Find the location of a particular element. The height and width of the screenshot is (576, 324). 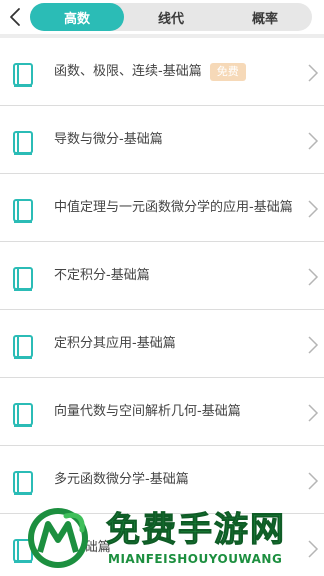

site-logo is located at coordinates (58, 538).